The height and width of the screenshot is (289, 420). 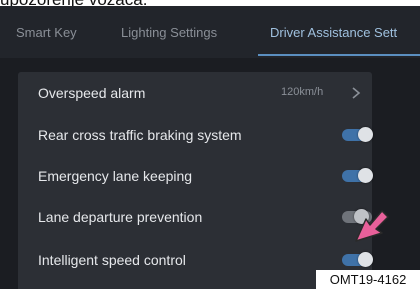 What do you see at coordinates (112, 260) in the screenshot?
I see `setting-label: Intelligent speed control` at bounding box center [112, 260].